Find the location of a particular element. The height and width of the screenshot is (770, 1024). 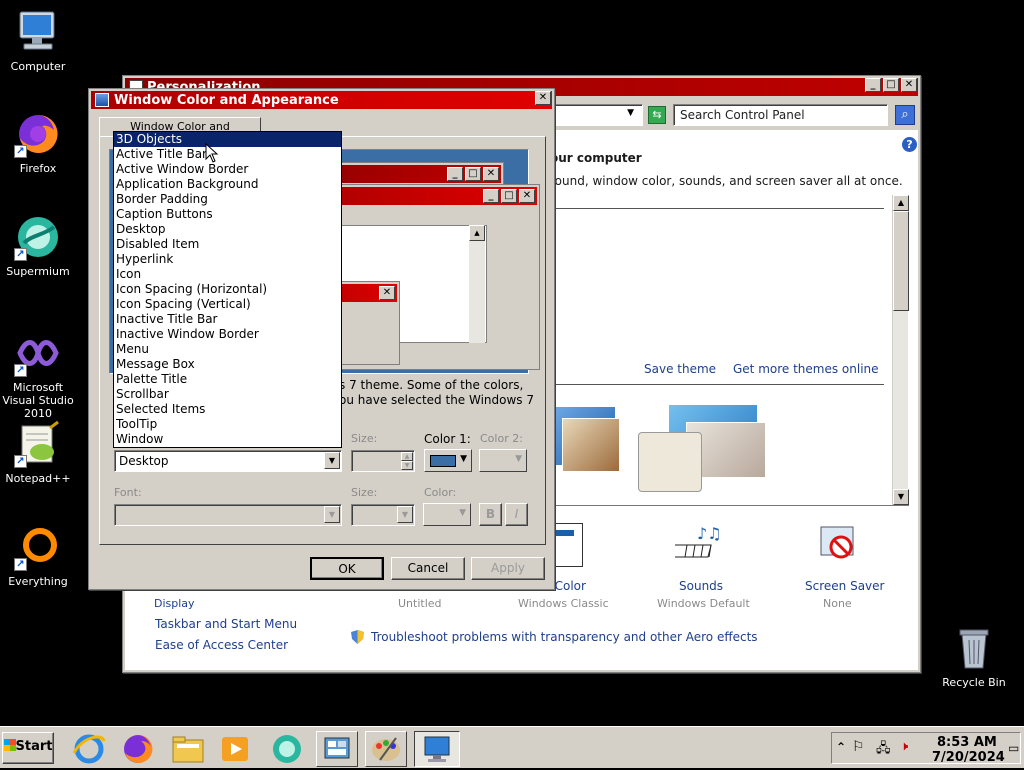

dropdown-item: Application Background is located at coordinates (227, 184).